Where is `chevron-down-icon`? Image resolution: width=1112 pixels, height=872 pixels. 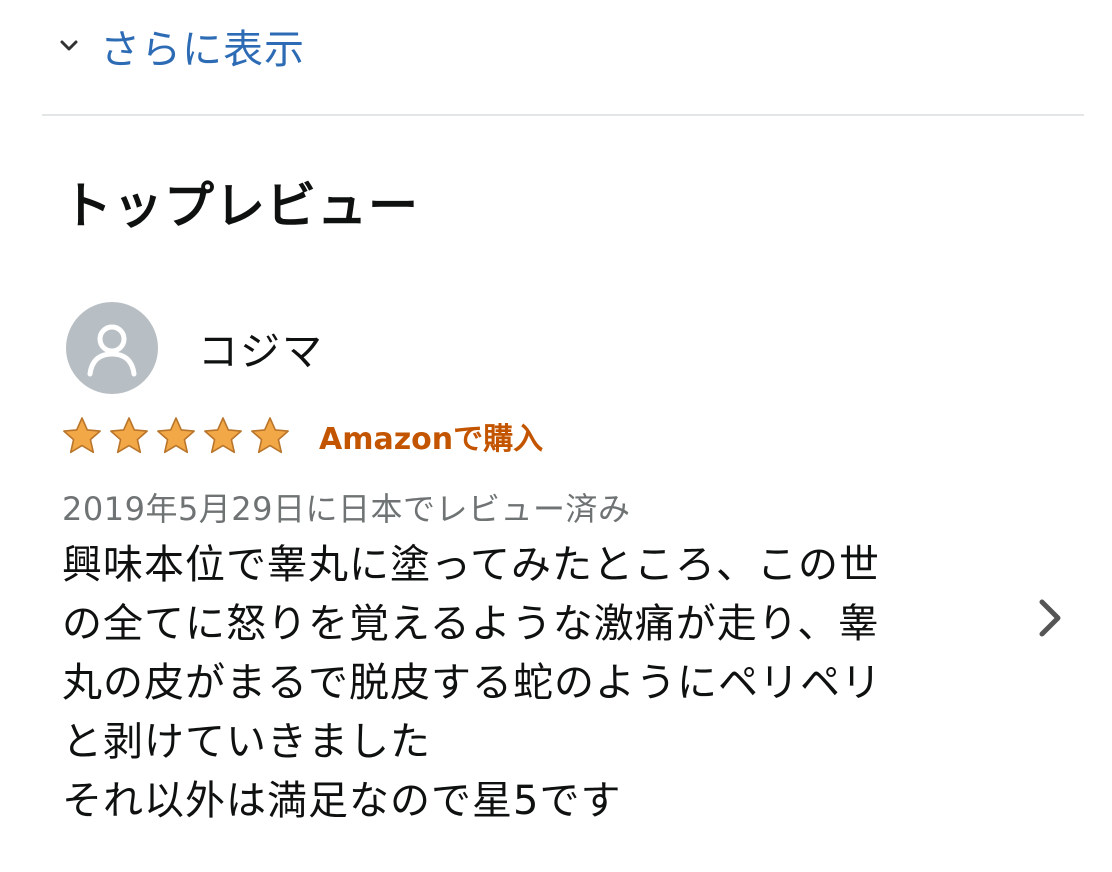
chevron-down-icon is located at coordinates (69, 45).